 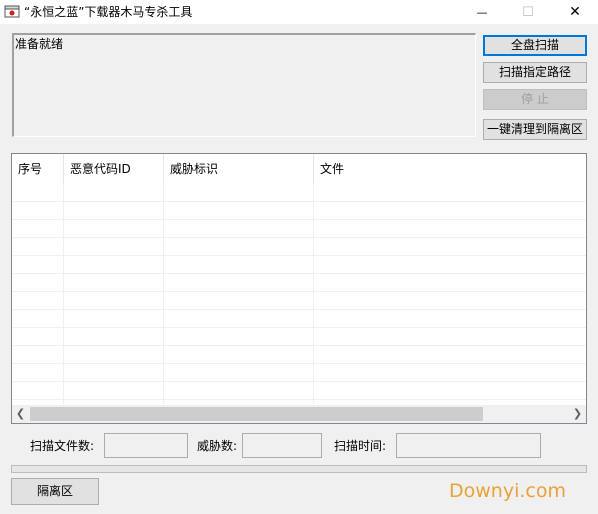 I want to click on full-scan-button: 全盘扫描, so click(x=535, y=45).